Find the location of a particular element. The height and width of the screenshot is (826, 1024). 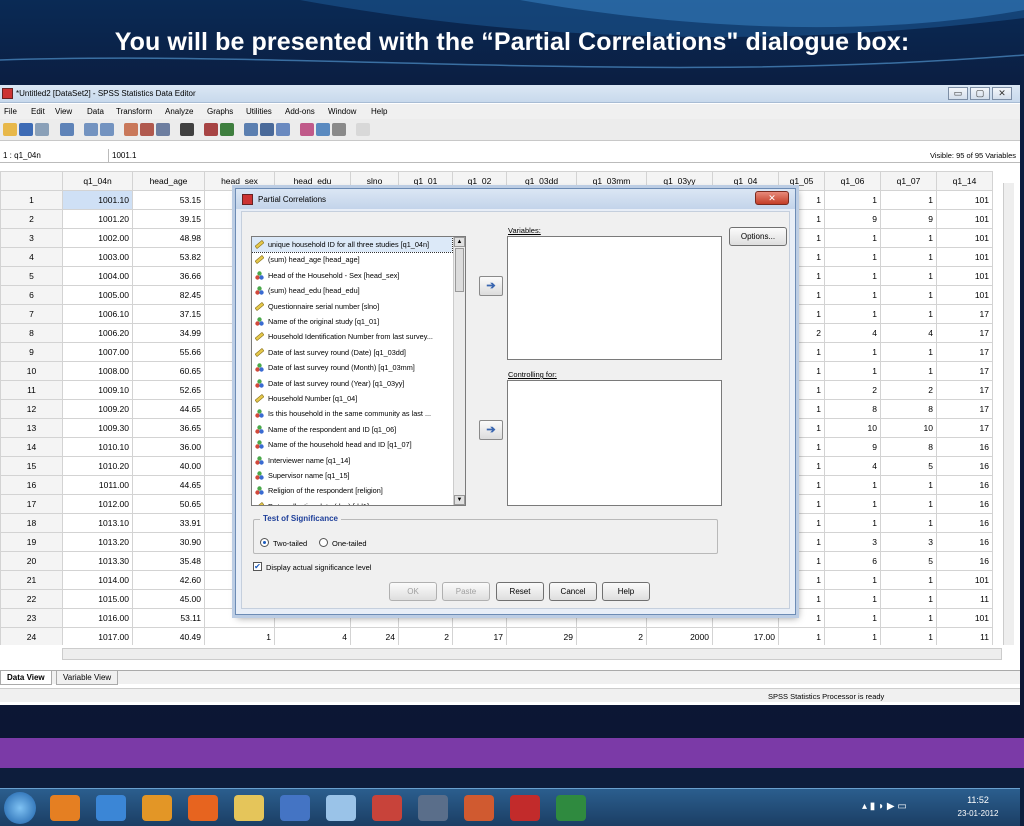

scroll-up-icon: ▲ is located at coordinates (459, 242).